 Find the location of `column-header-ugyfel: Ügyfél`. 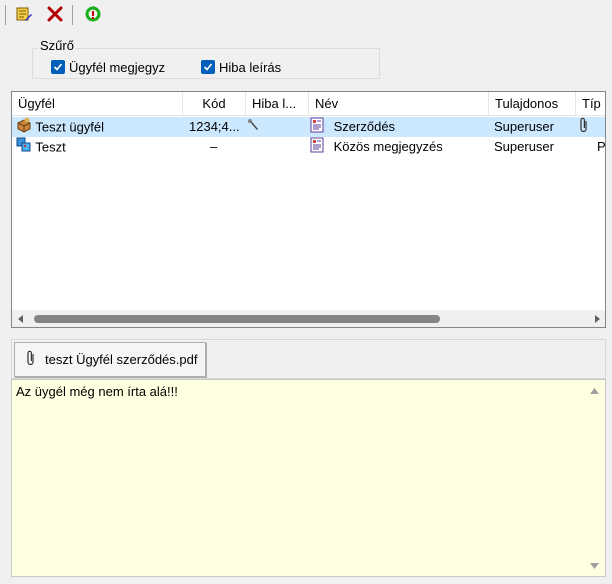

column-header-ugyfel: Ügyfél is located at coordinates (97, 104).